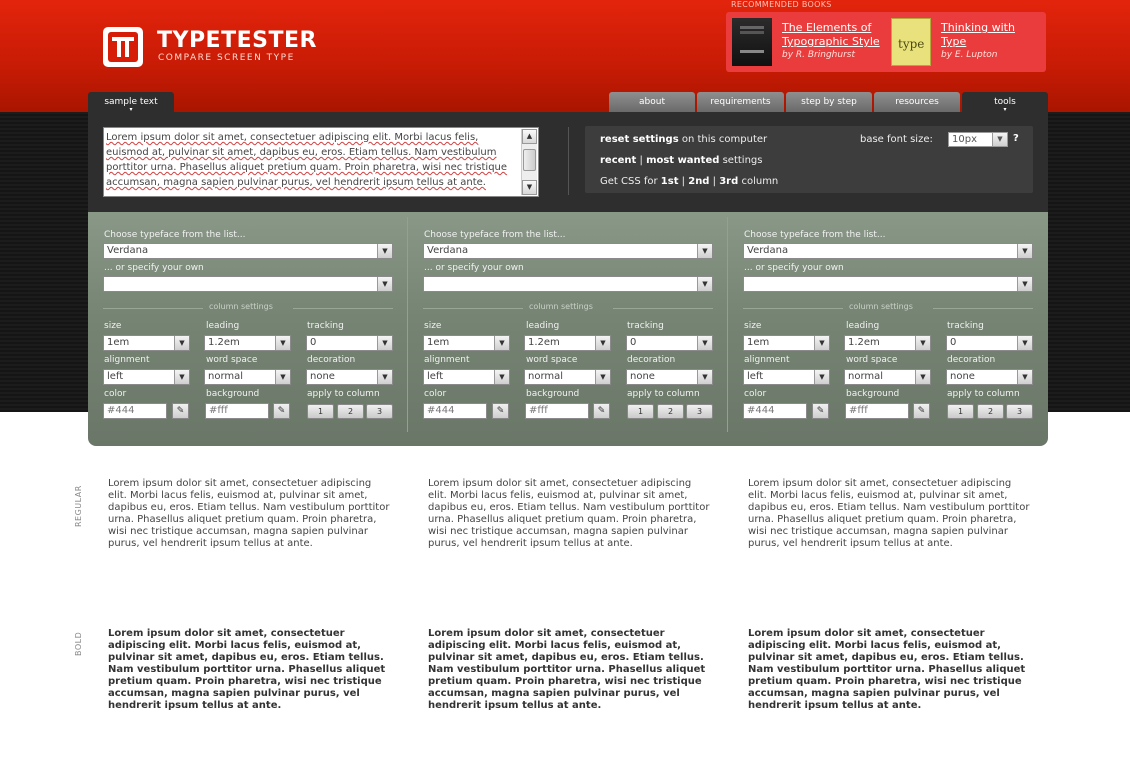  What do you see at coordinates (123, 47) in the screenshot?
I see `typetester-logo-icon` at bounding box center [123, 47].